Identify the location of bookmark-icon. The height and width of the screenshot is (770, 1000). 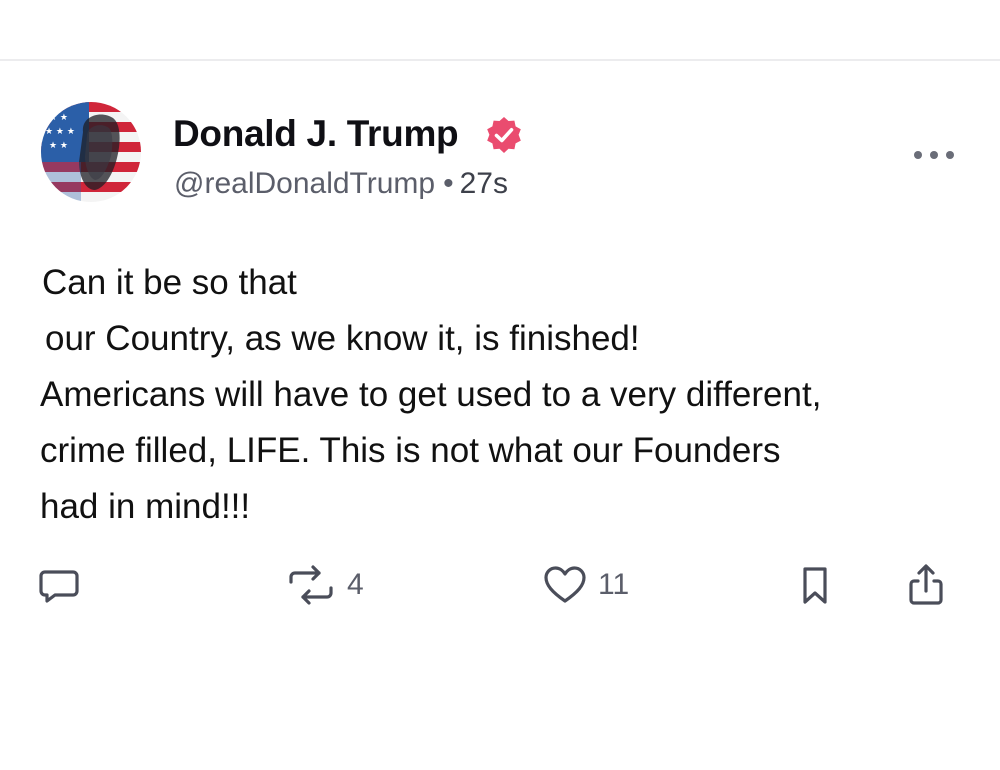
(815, 585).